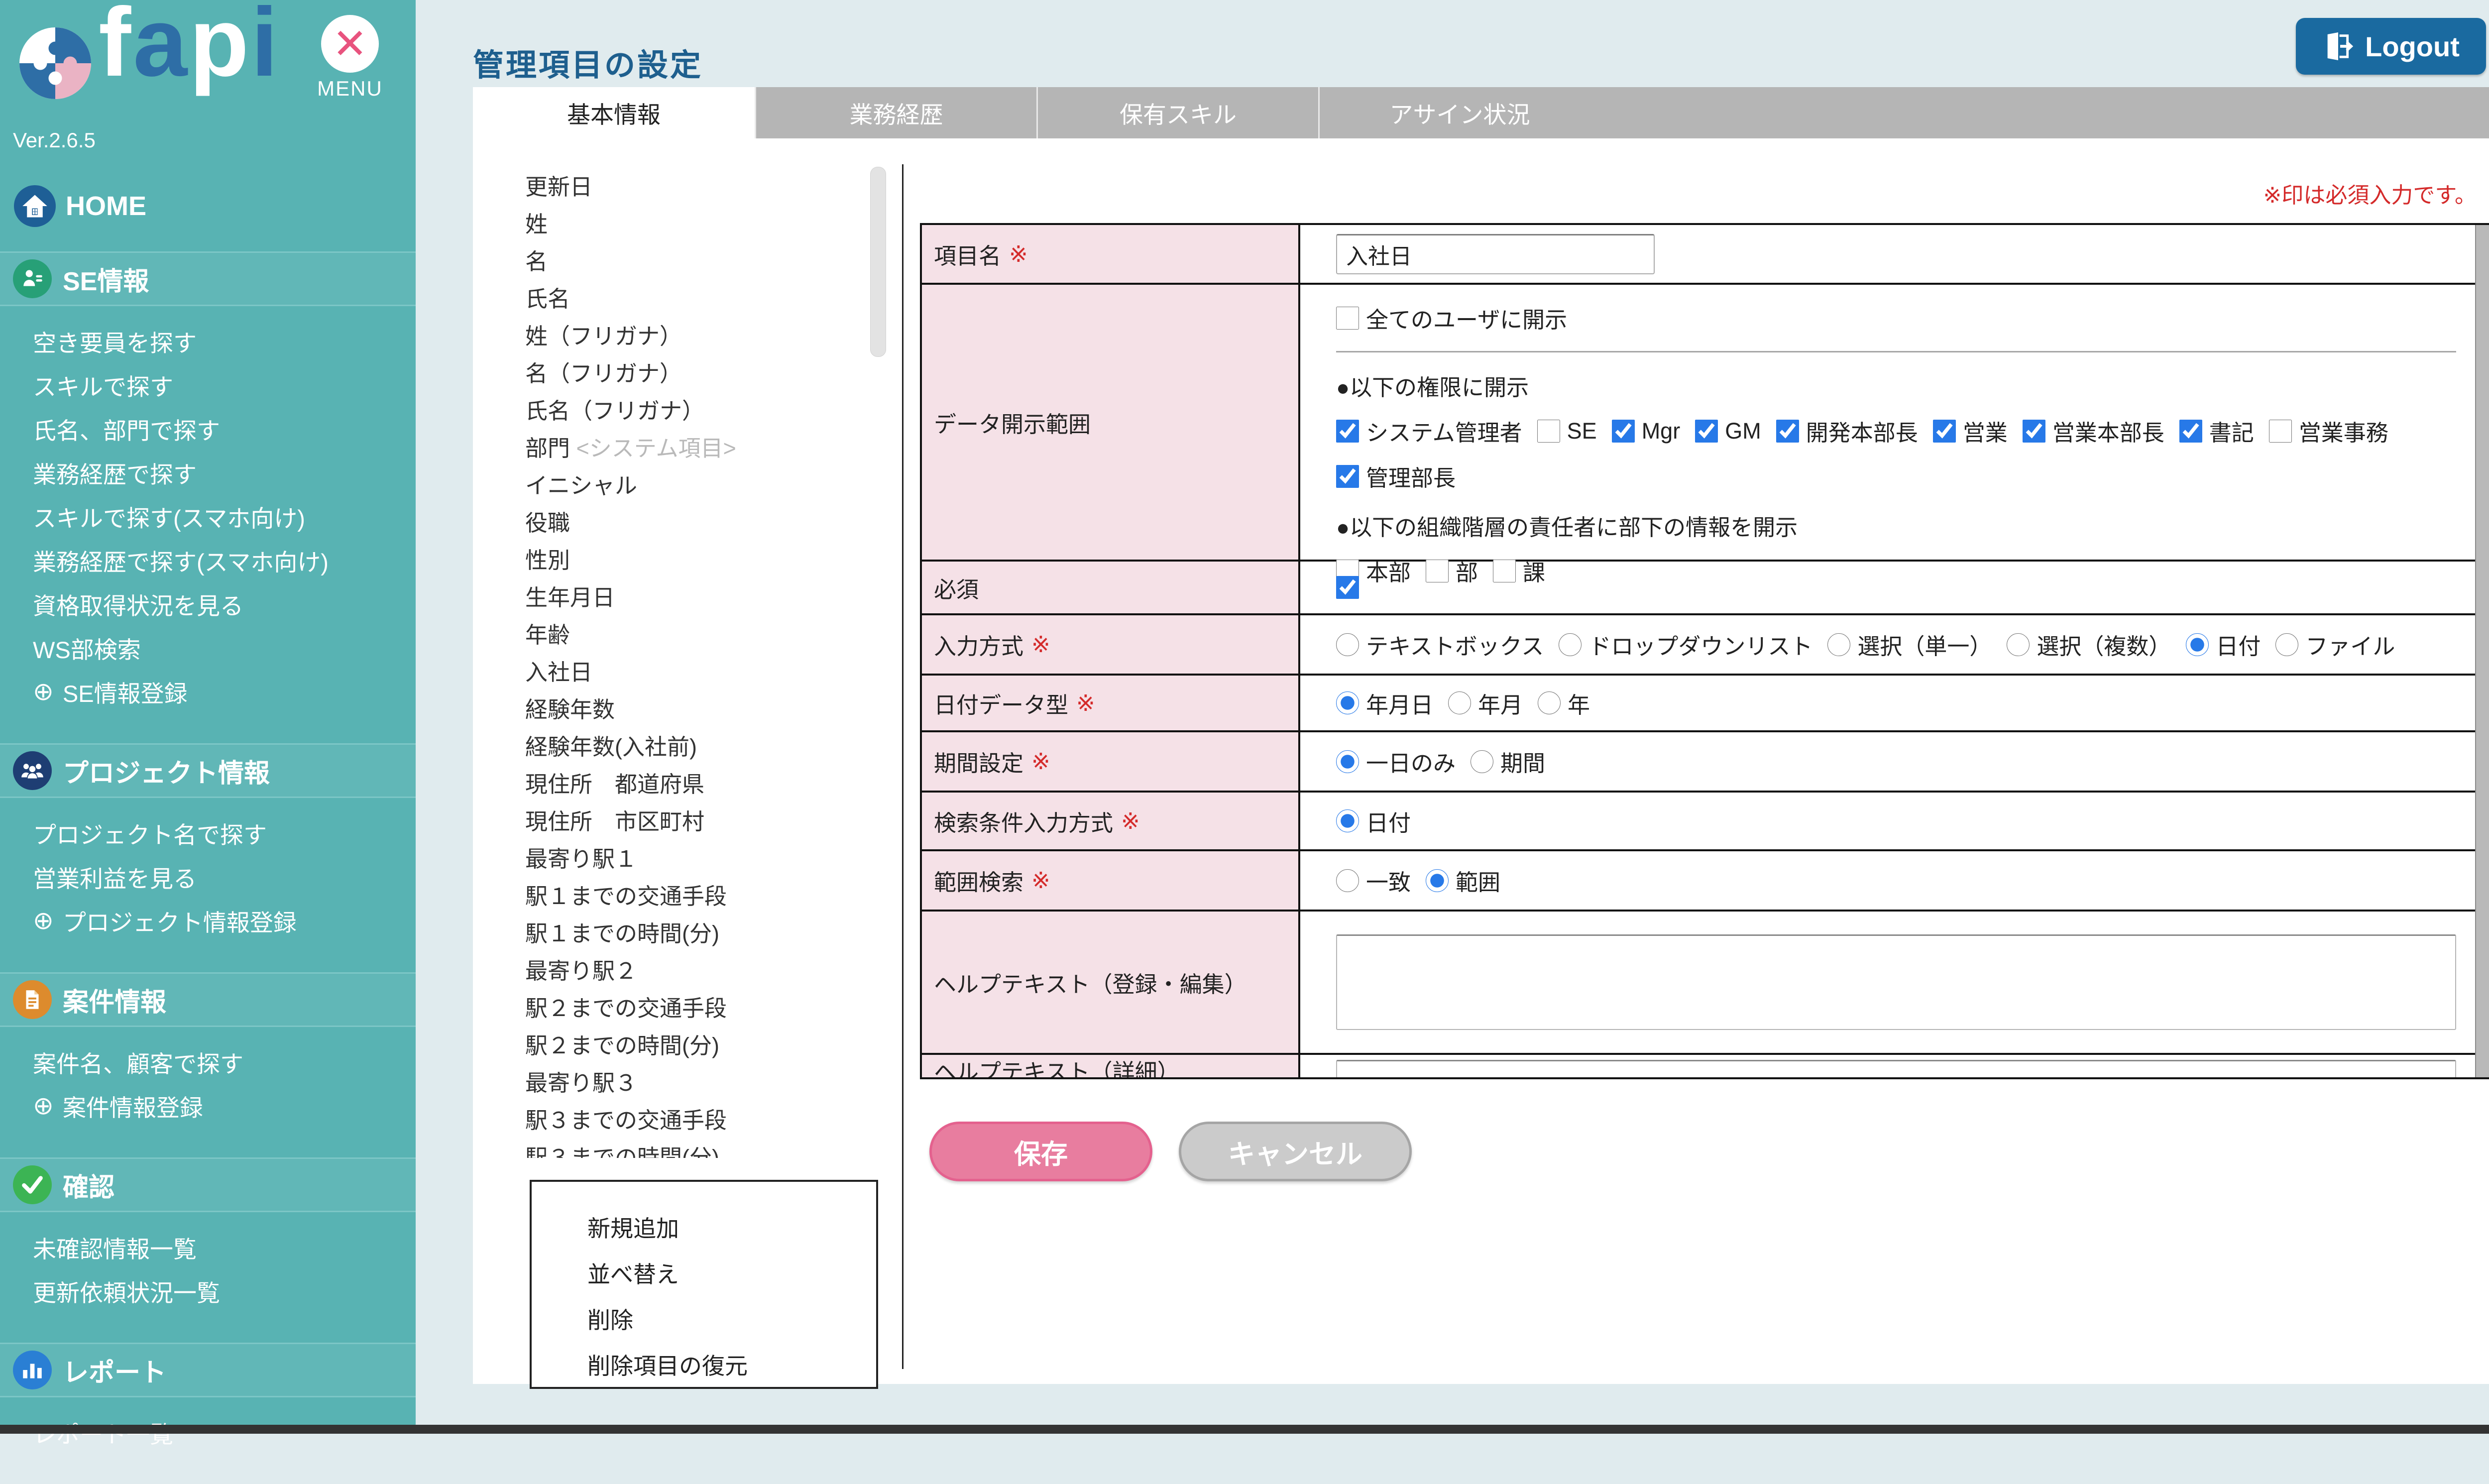 The width and height of the screenshot is (2489, 1484). Describe the element at coordinates (1909, 644) in the screenshot. I see `input-method-option: 選択（単一）` at that location.